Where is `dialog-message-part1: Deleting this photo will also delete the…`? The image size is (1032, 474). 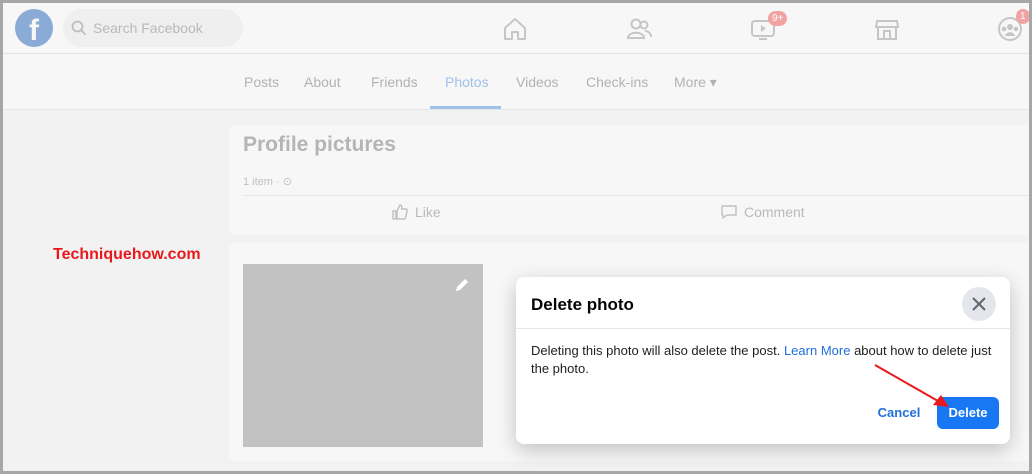 dialog-message-part1: Deleting this photo will also delete the… is located at coordinates (656, 350).